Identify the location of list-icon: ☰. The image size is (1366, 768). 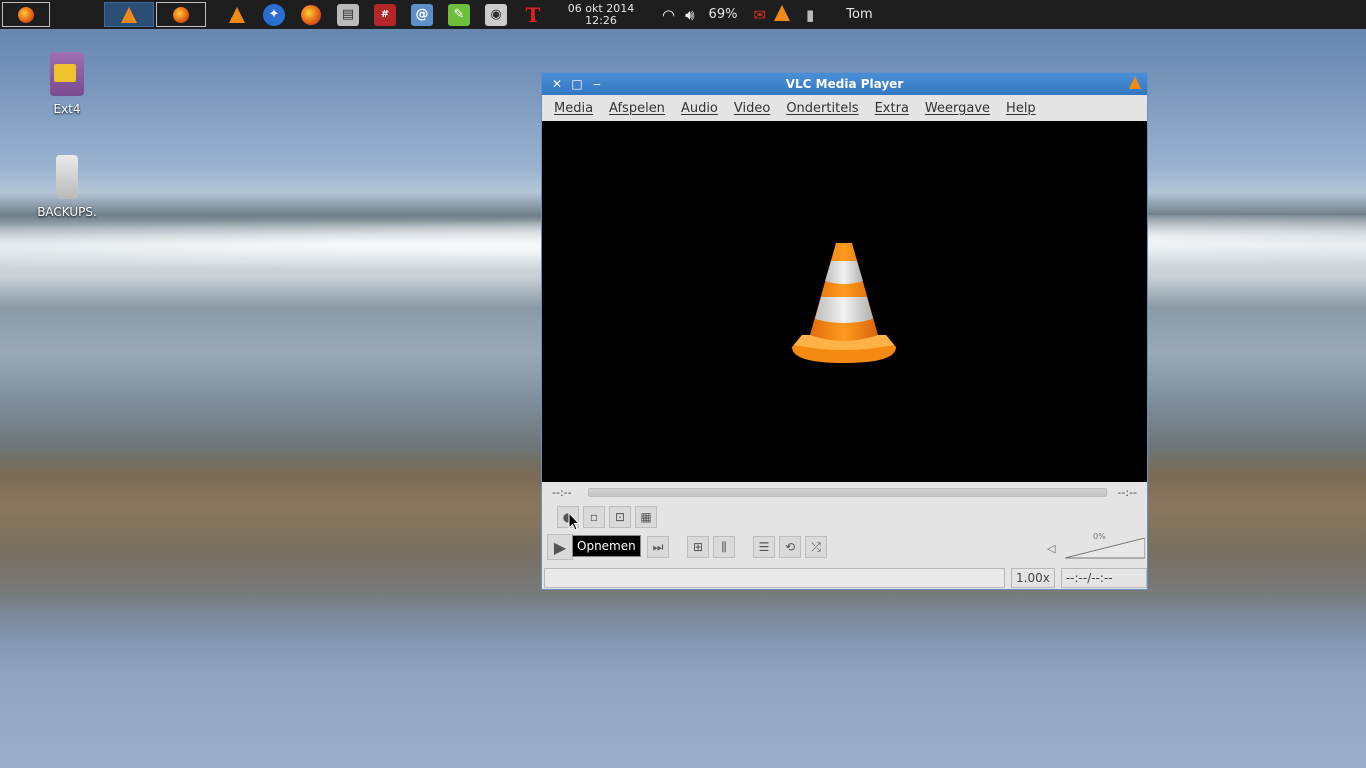
(764, 547).